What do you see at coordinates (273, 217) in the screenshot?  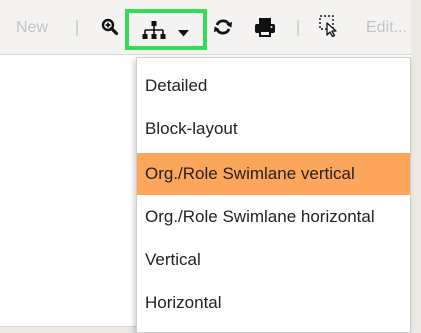 I see `menu-item-org-role-swimlane-horizontal: Org./Role Swimlane horizontal` at bounding box center [273, 217].